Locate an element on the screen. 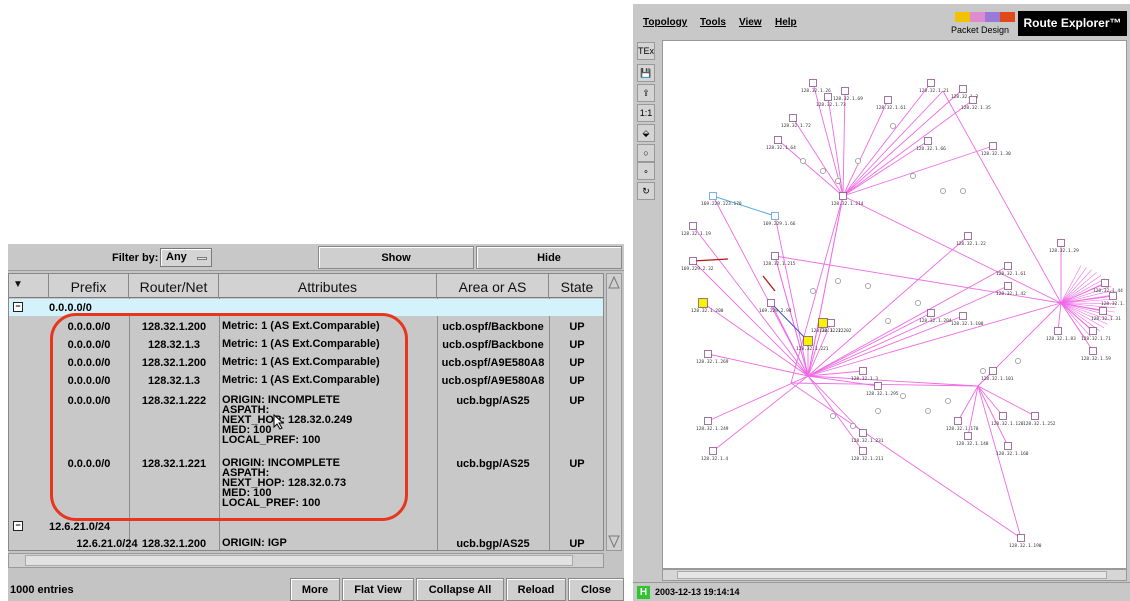  vertical-scrollbar is located at coordinates (614, 412).